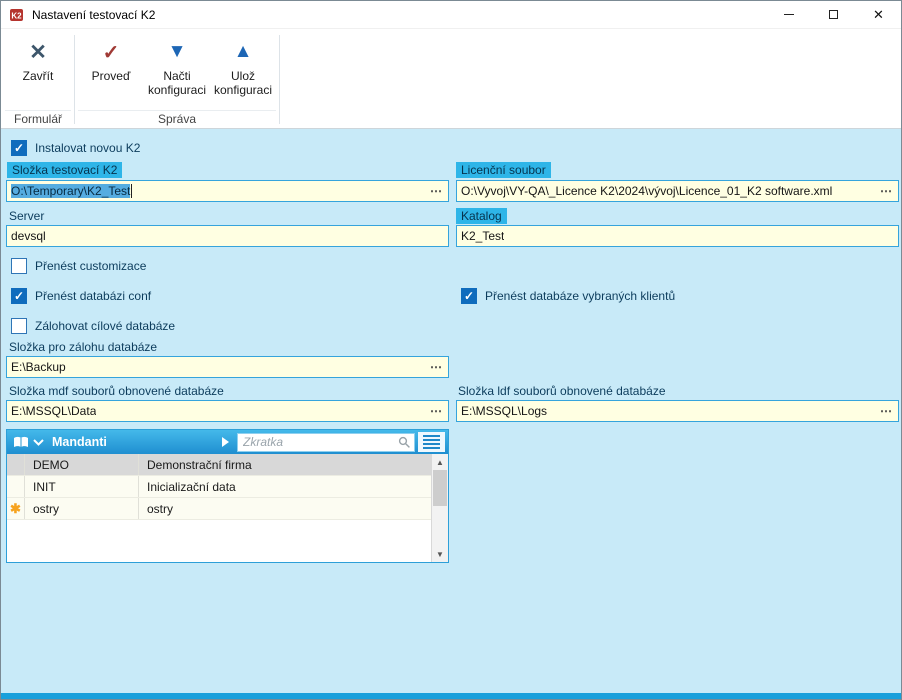  I want to click on checkbox-transfer-client-dbs: Přenést databáze vybraných klientů, so click(568, 296).